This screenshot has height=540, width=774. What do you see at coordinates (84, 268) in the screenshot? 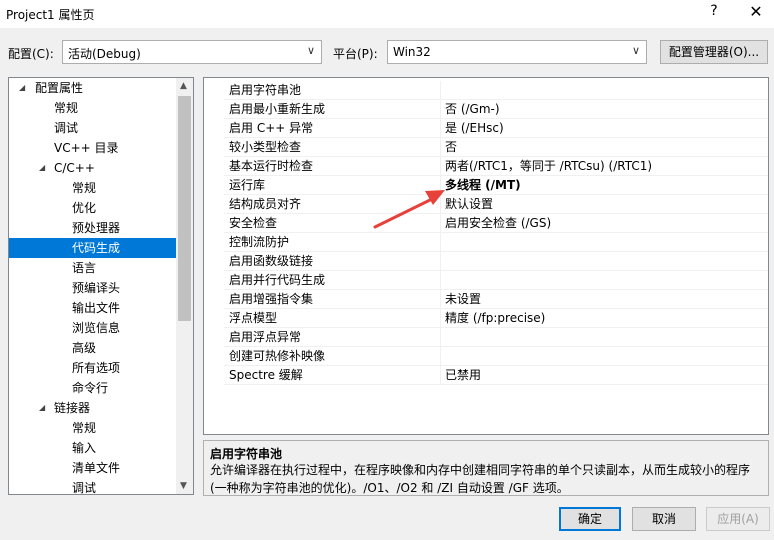
I see `tree-item-label: 语言` at bounding box center [84, 268].